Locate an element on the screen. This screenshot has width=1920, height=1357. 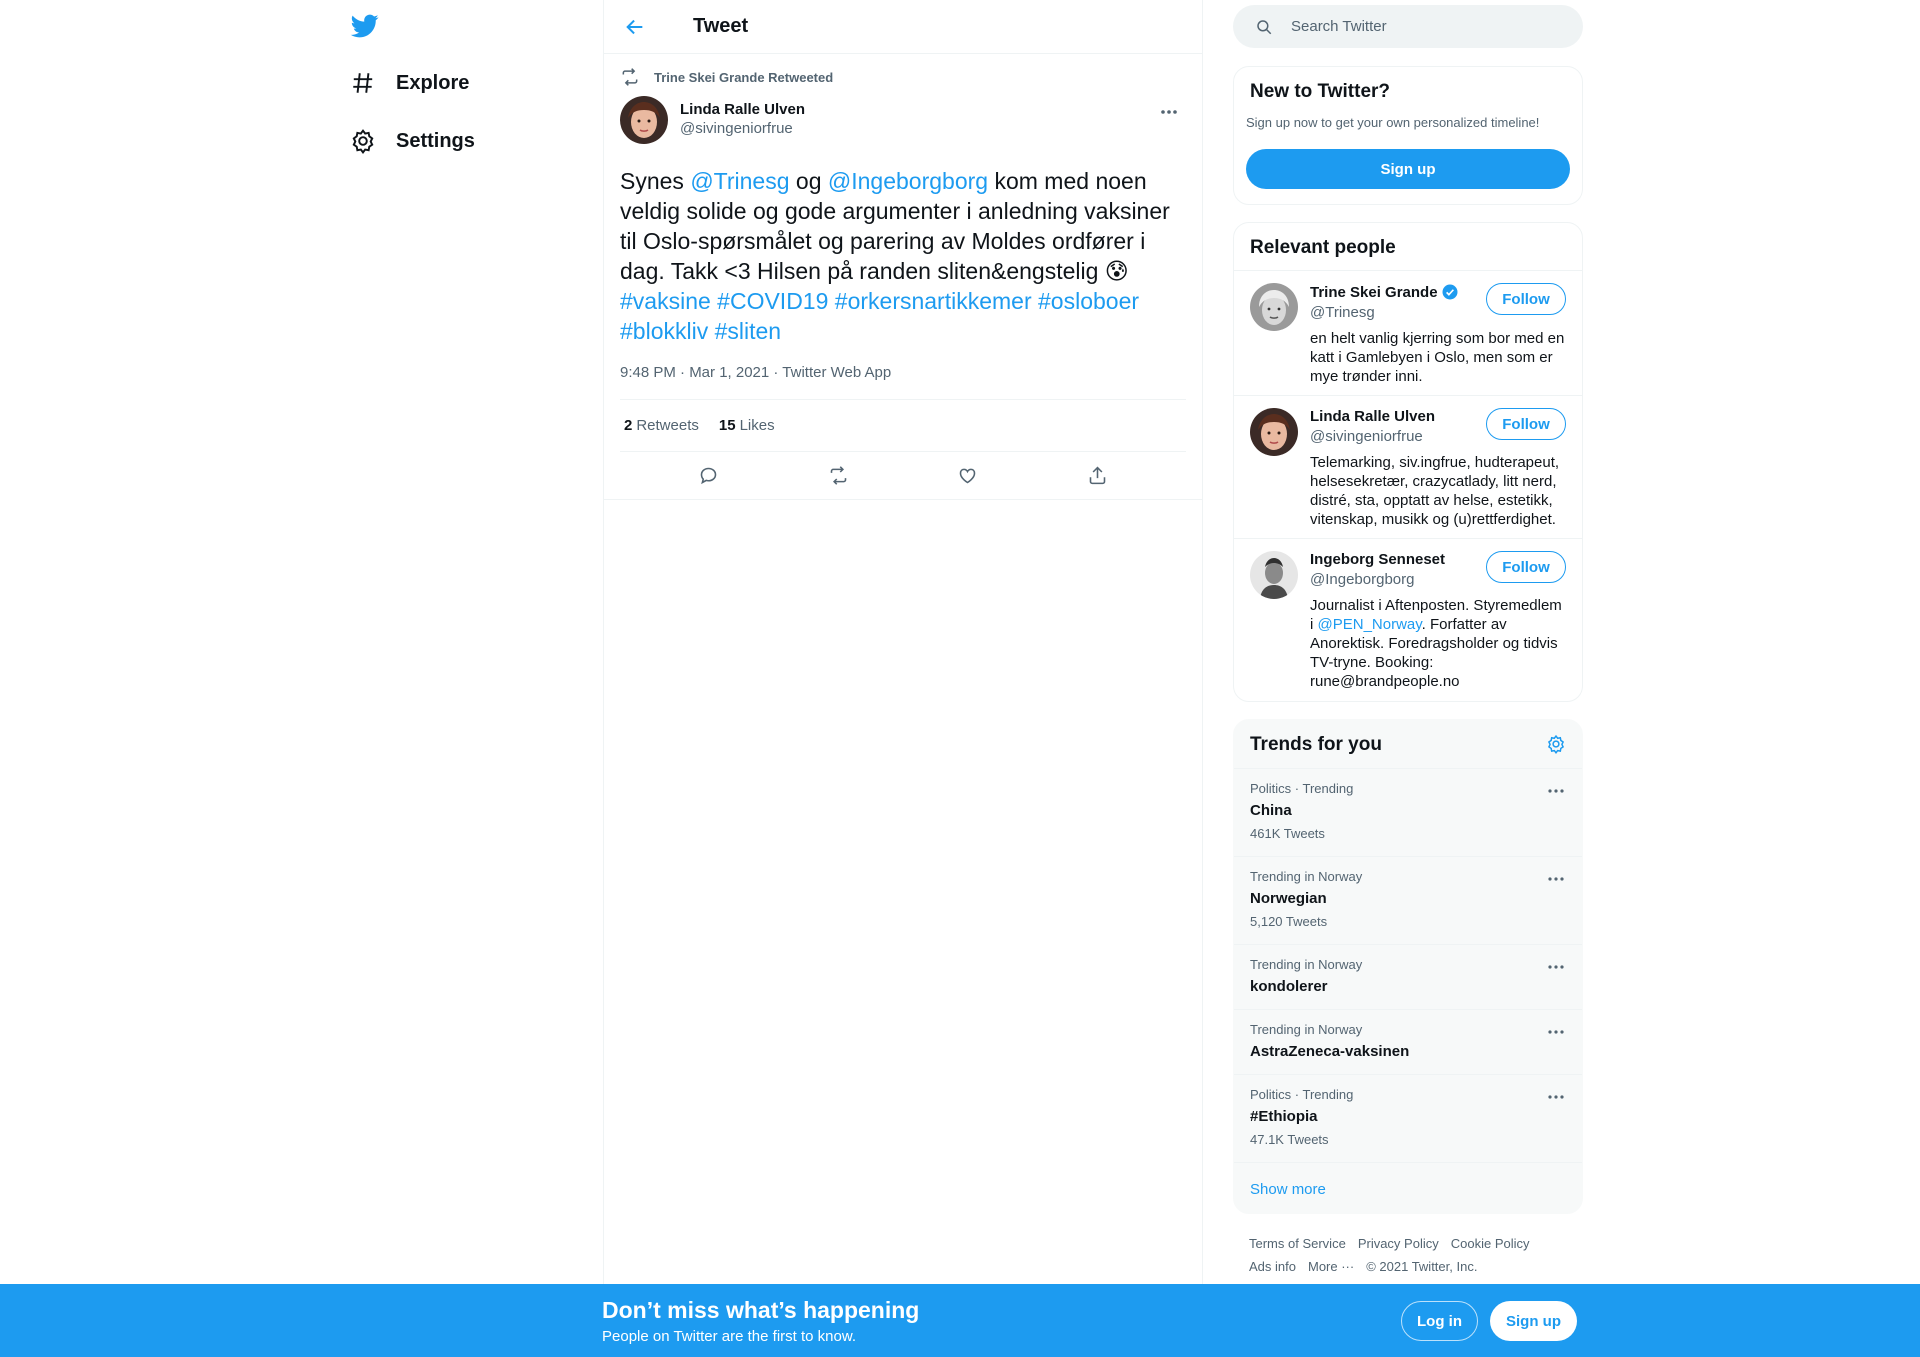
footer-link: Cookie Policy is located at coordinates (1490, 1243).